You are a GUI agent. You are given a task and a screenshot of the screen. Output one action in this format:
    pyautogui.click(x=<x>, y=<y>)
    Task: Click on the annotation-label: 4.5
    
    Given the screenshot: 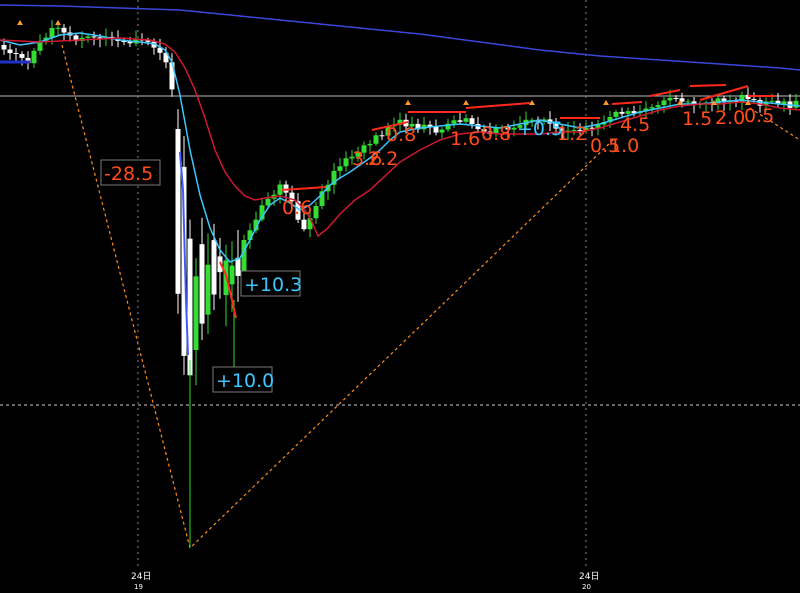 What is the action you would take?
    pyautogui.click(x=635, y=125)
    